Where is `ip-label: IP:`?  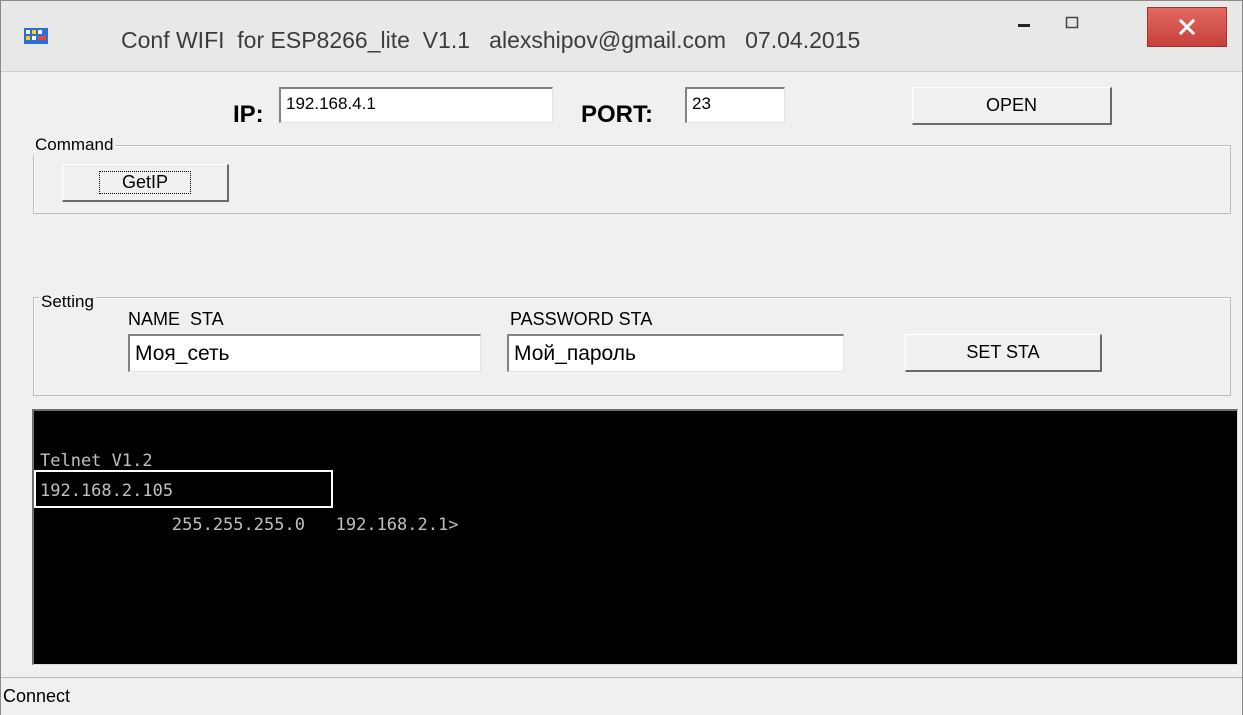
ip-label: IP: is located at coordinates (248, 114).